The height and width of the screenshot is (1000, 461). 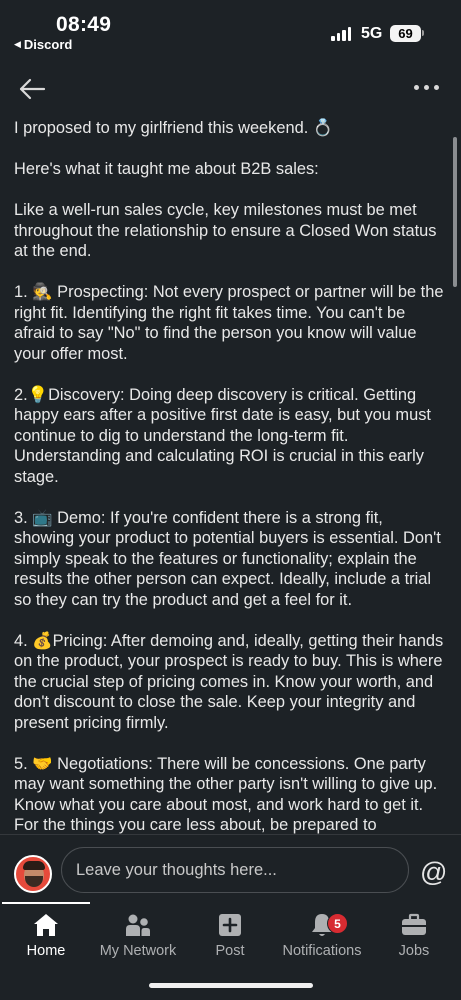 I want to click on active-tab-indicator, so click(x=46, y=903).